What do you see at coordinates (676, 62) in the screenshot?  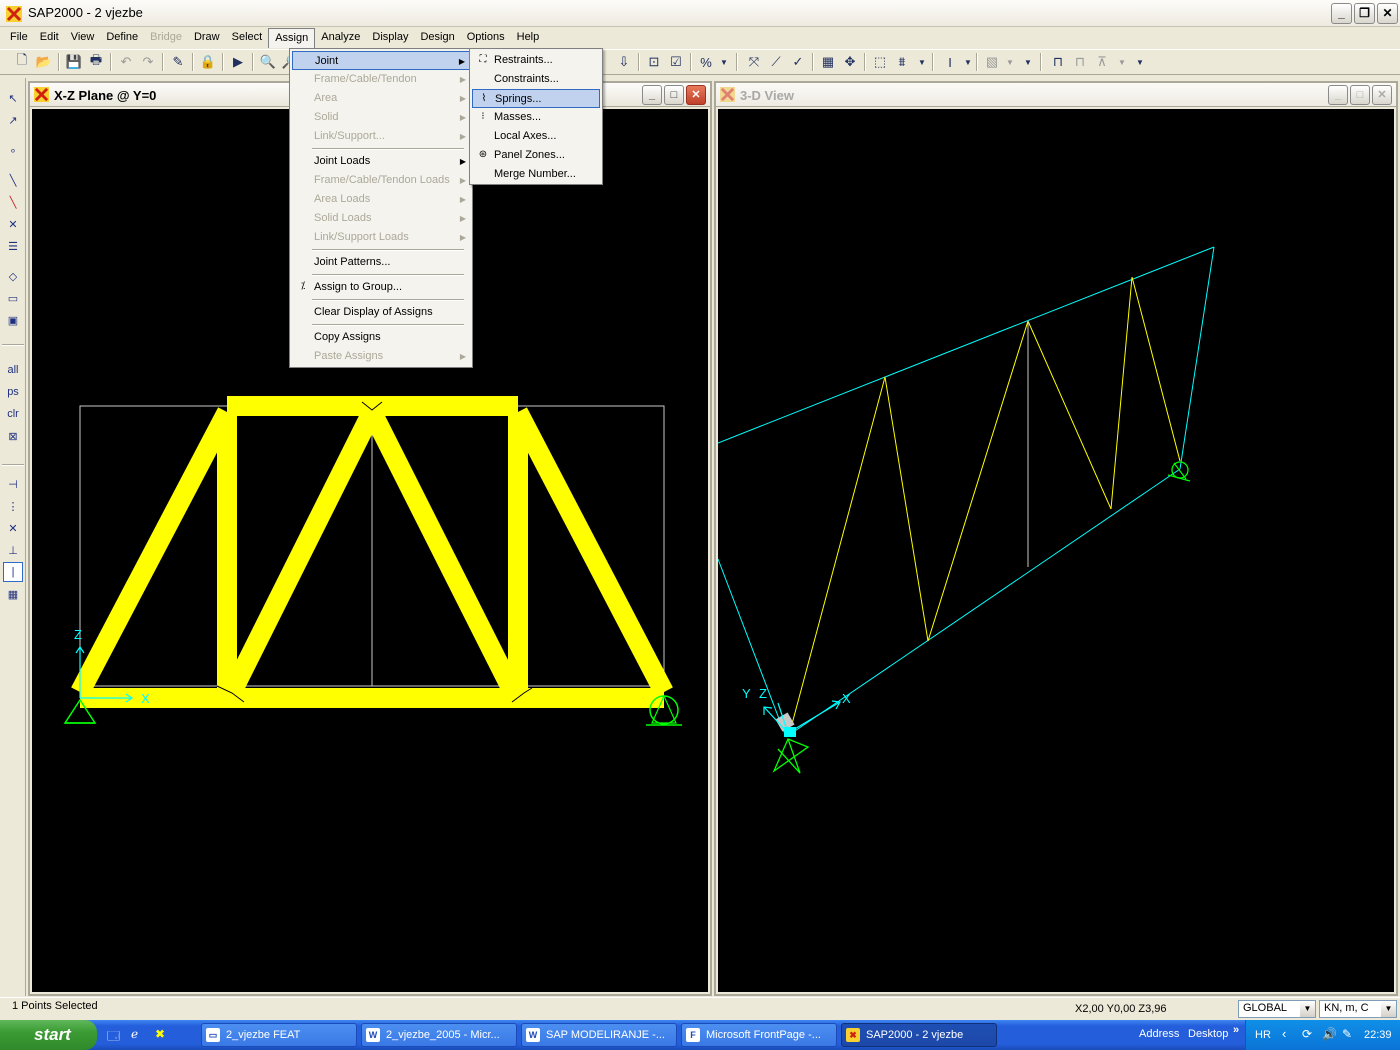 I see `check-icon: ☑` at bounding box center [676, 62].